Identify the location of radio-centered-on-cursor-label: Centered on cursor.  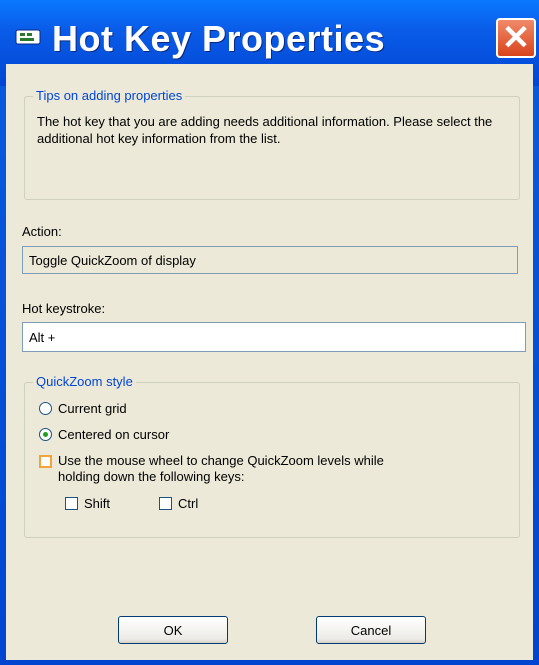
(114, 434).